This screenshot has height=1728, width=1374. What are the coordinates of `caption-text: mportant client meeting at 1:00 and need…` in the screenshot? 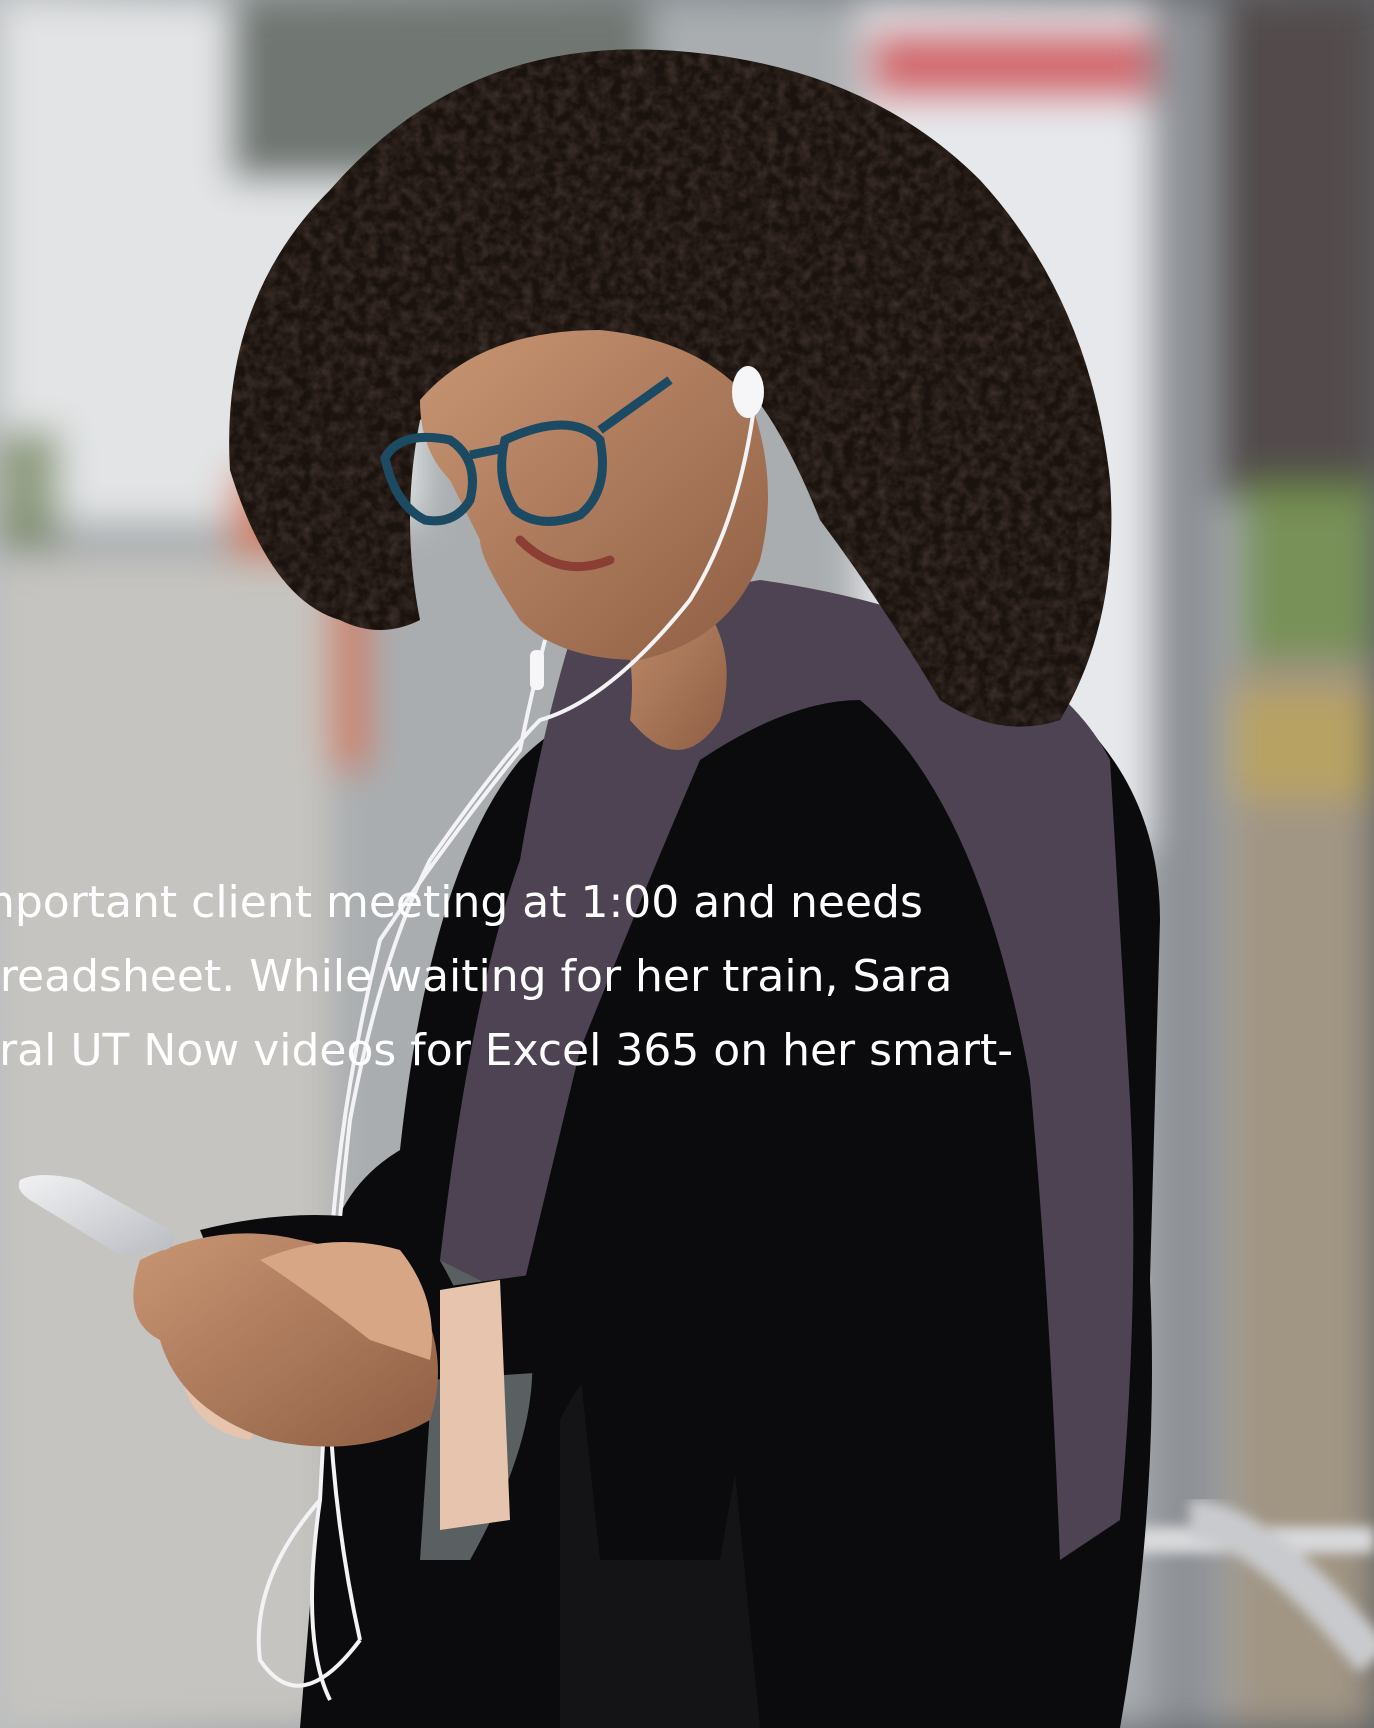 It's located at (586, 977).